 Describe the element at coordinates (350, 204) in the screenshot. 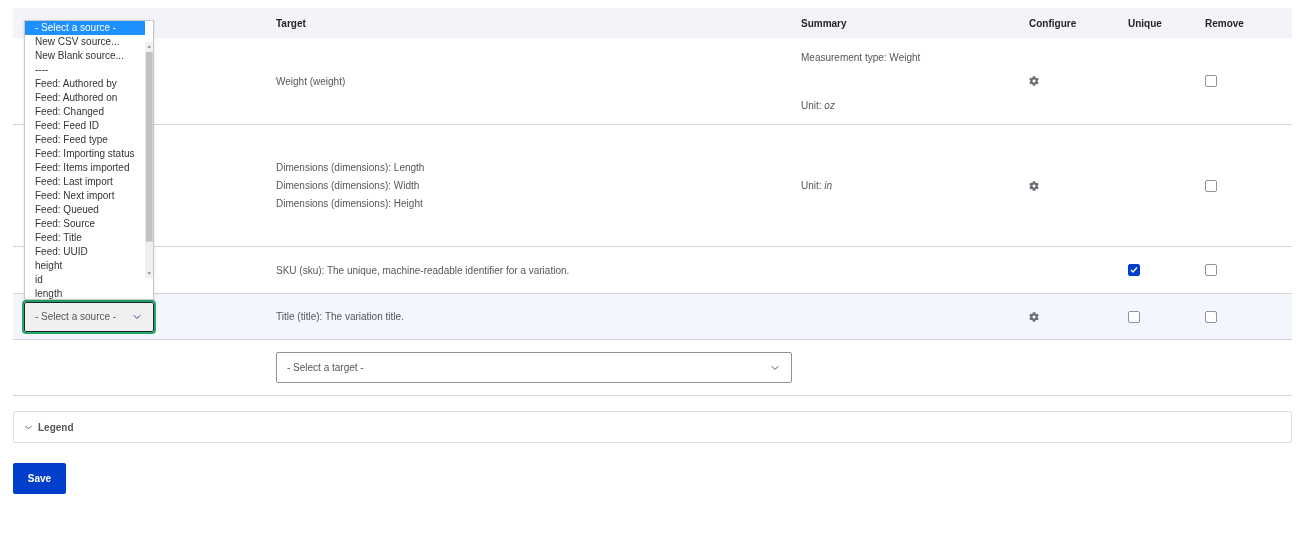

I see `target-text: Dimensions (dimensions): Height` at that location.